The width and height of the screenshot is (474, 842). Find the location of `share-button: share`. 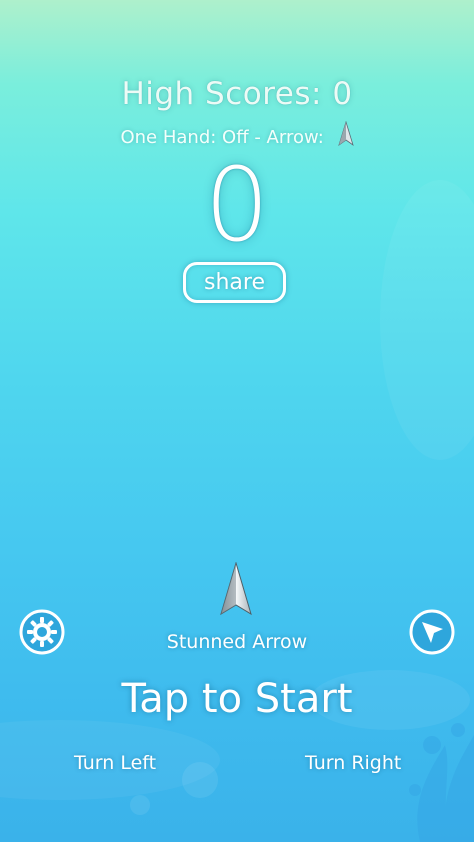

share-button: share is located at coordinates (234, 282).